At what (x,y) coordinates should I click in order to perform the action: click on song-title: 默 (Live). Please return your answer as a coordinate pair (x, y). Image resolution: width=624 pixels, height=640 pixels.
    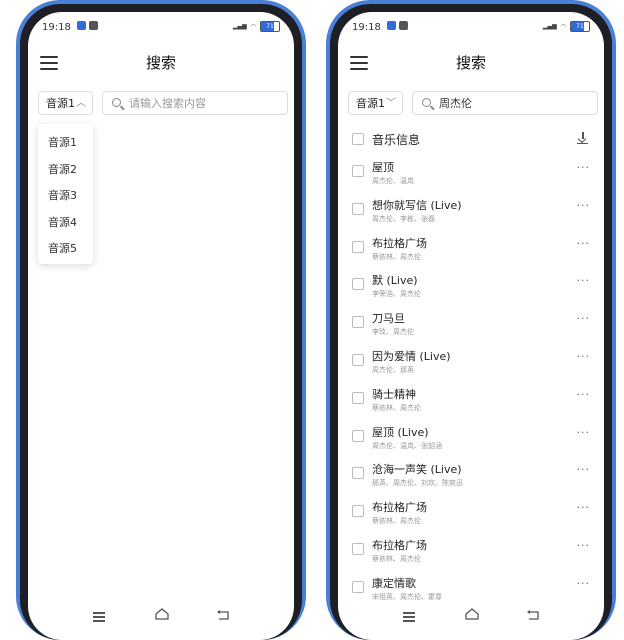
    Looking at the image, I should click on (395, 281).